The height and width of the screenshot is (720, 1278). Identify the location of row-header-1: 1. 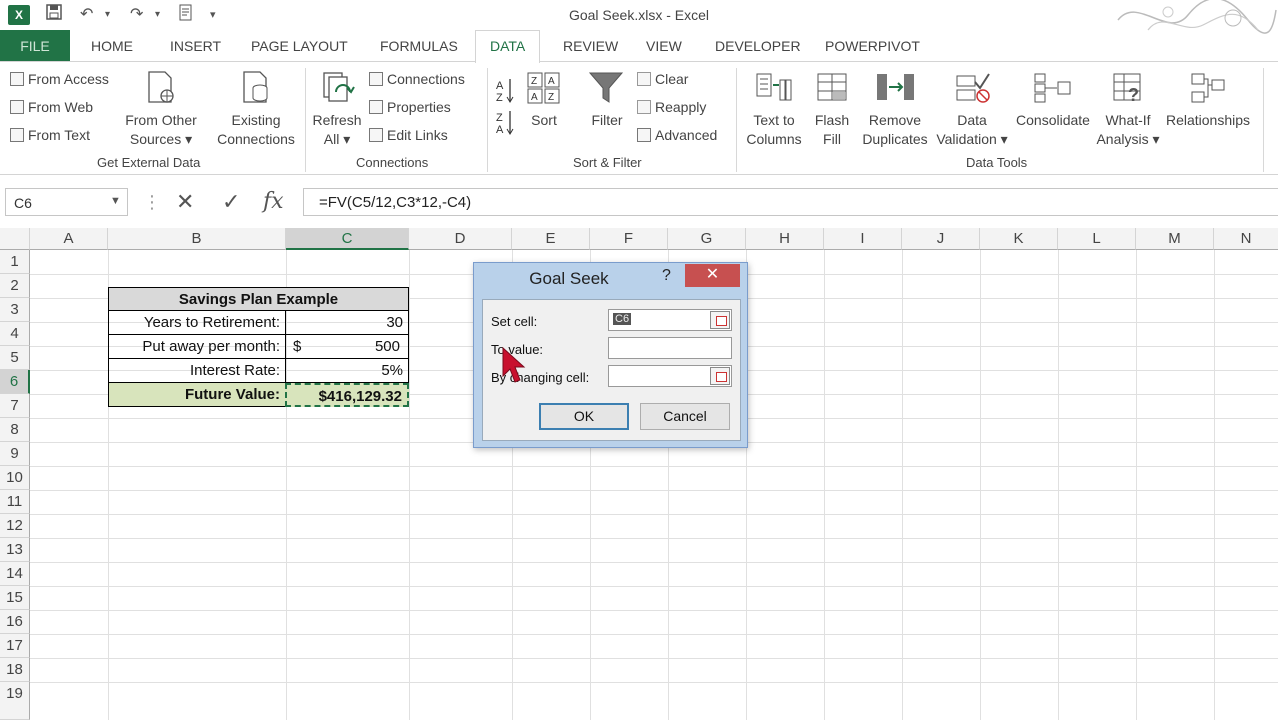
(15, 262).